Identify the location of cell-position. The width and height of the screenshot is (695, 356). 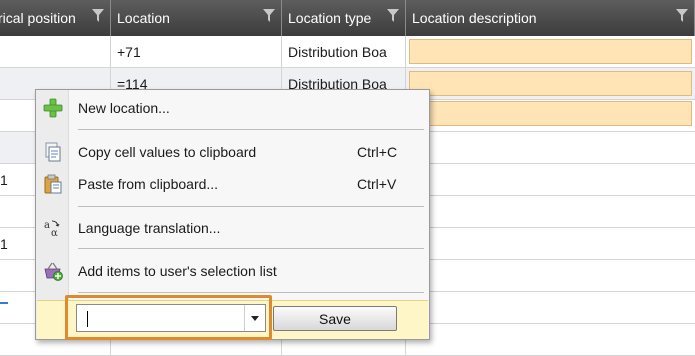
(55, 51).